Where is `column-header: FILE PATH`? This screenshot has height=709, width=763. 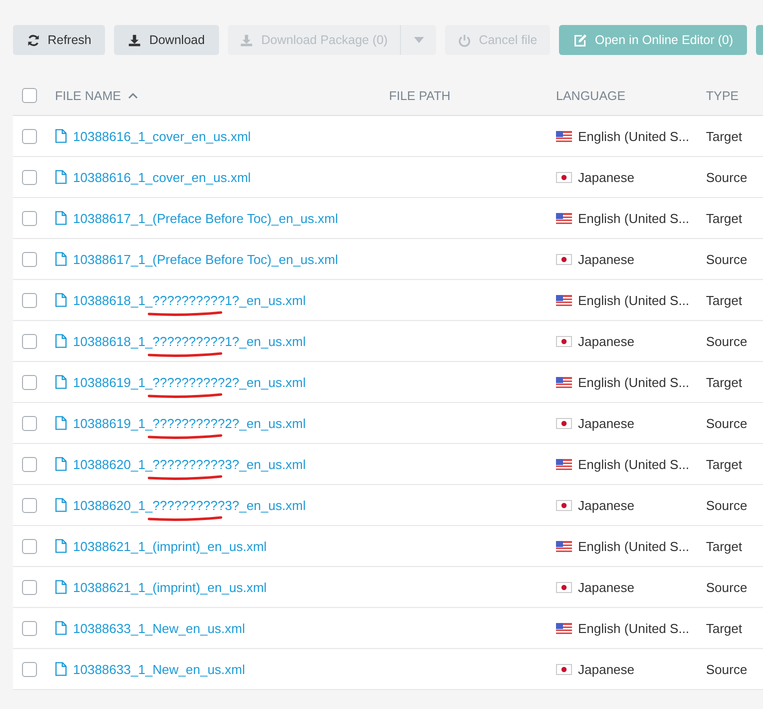 column-header: FILE PATH is located at coordinates (419, 95).